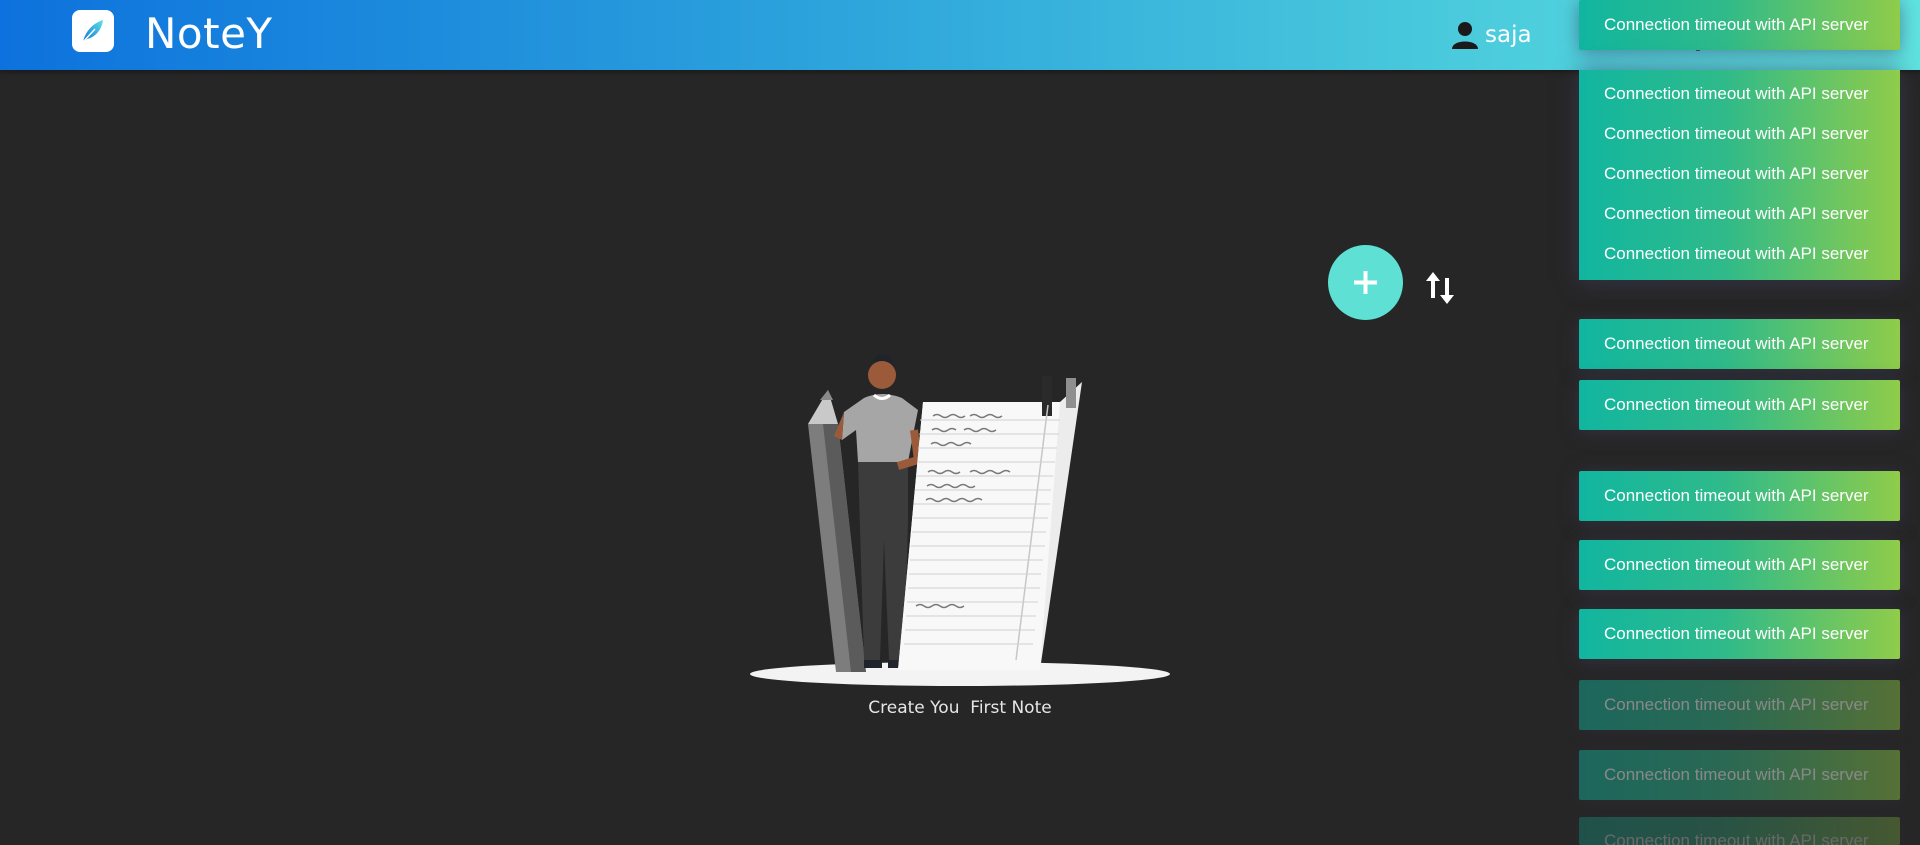 This screenshot has height=845, width=1920. I want to click on plus-icon, so click(1365, 282).